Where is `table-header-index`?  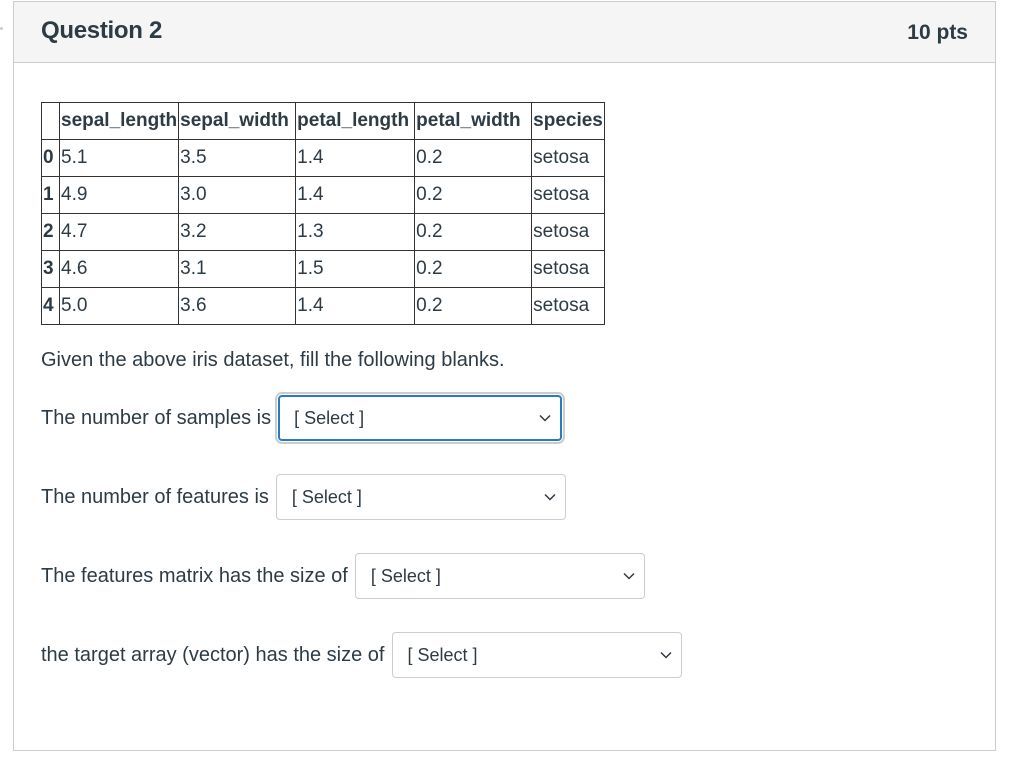 table-header-index is located at coordinates (50, 121).